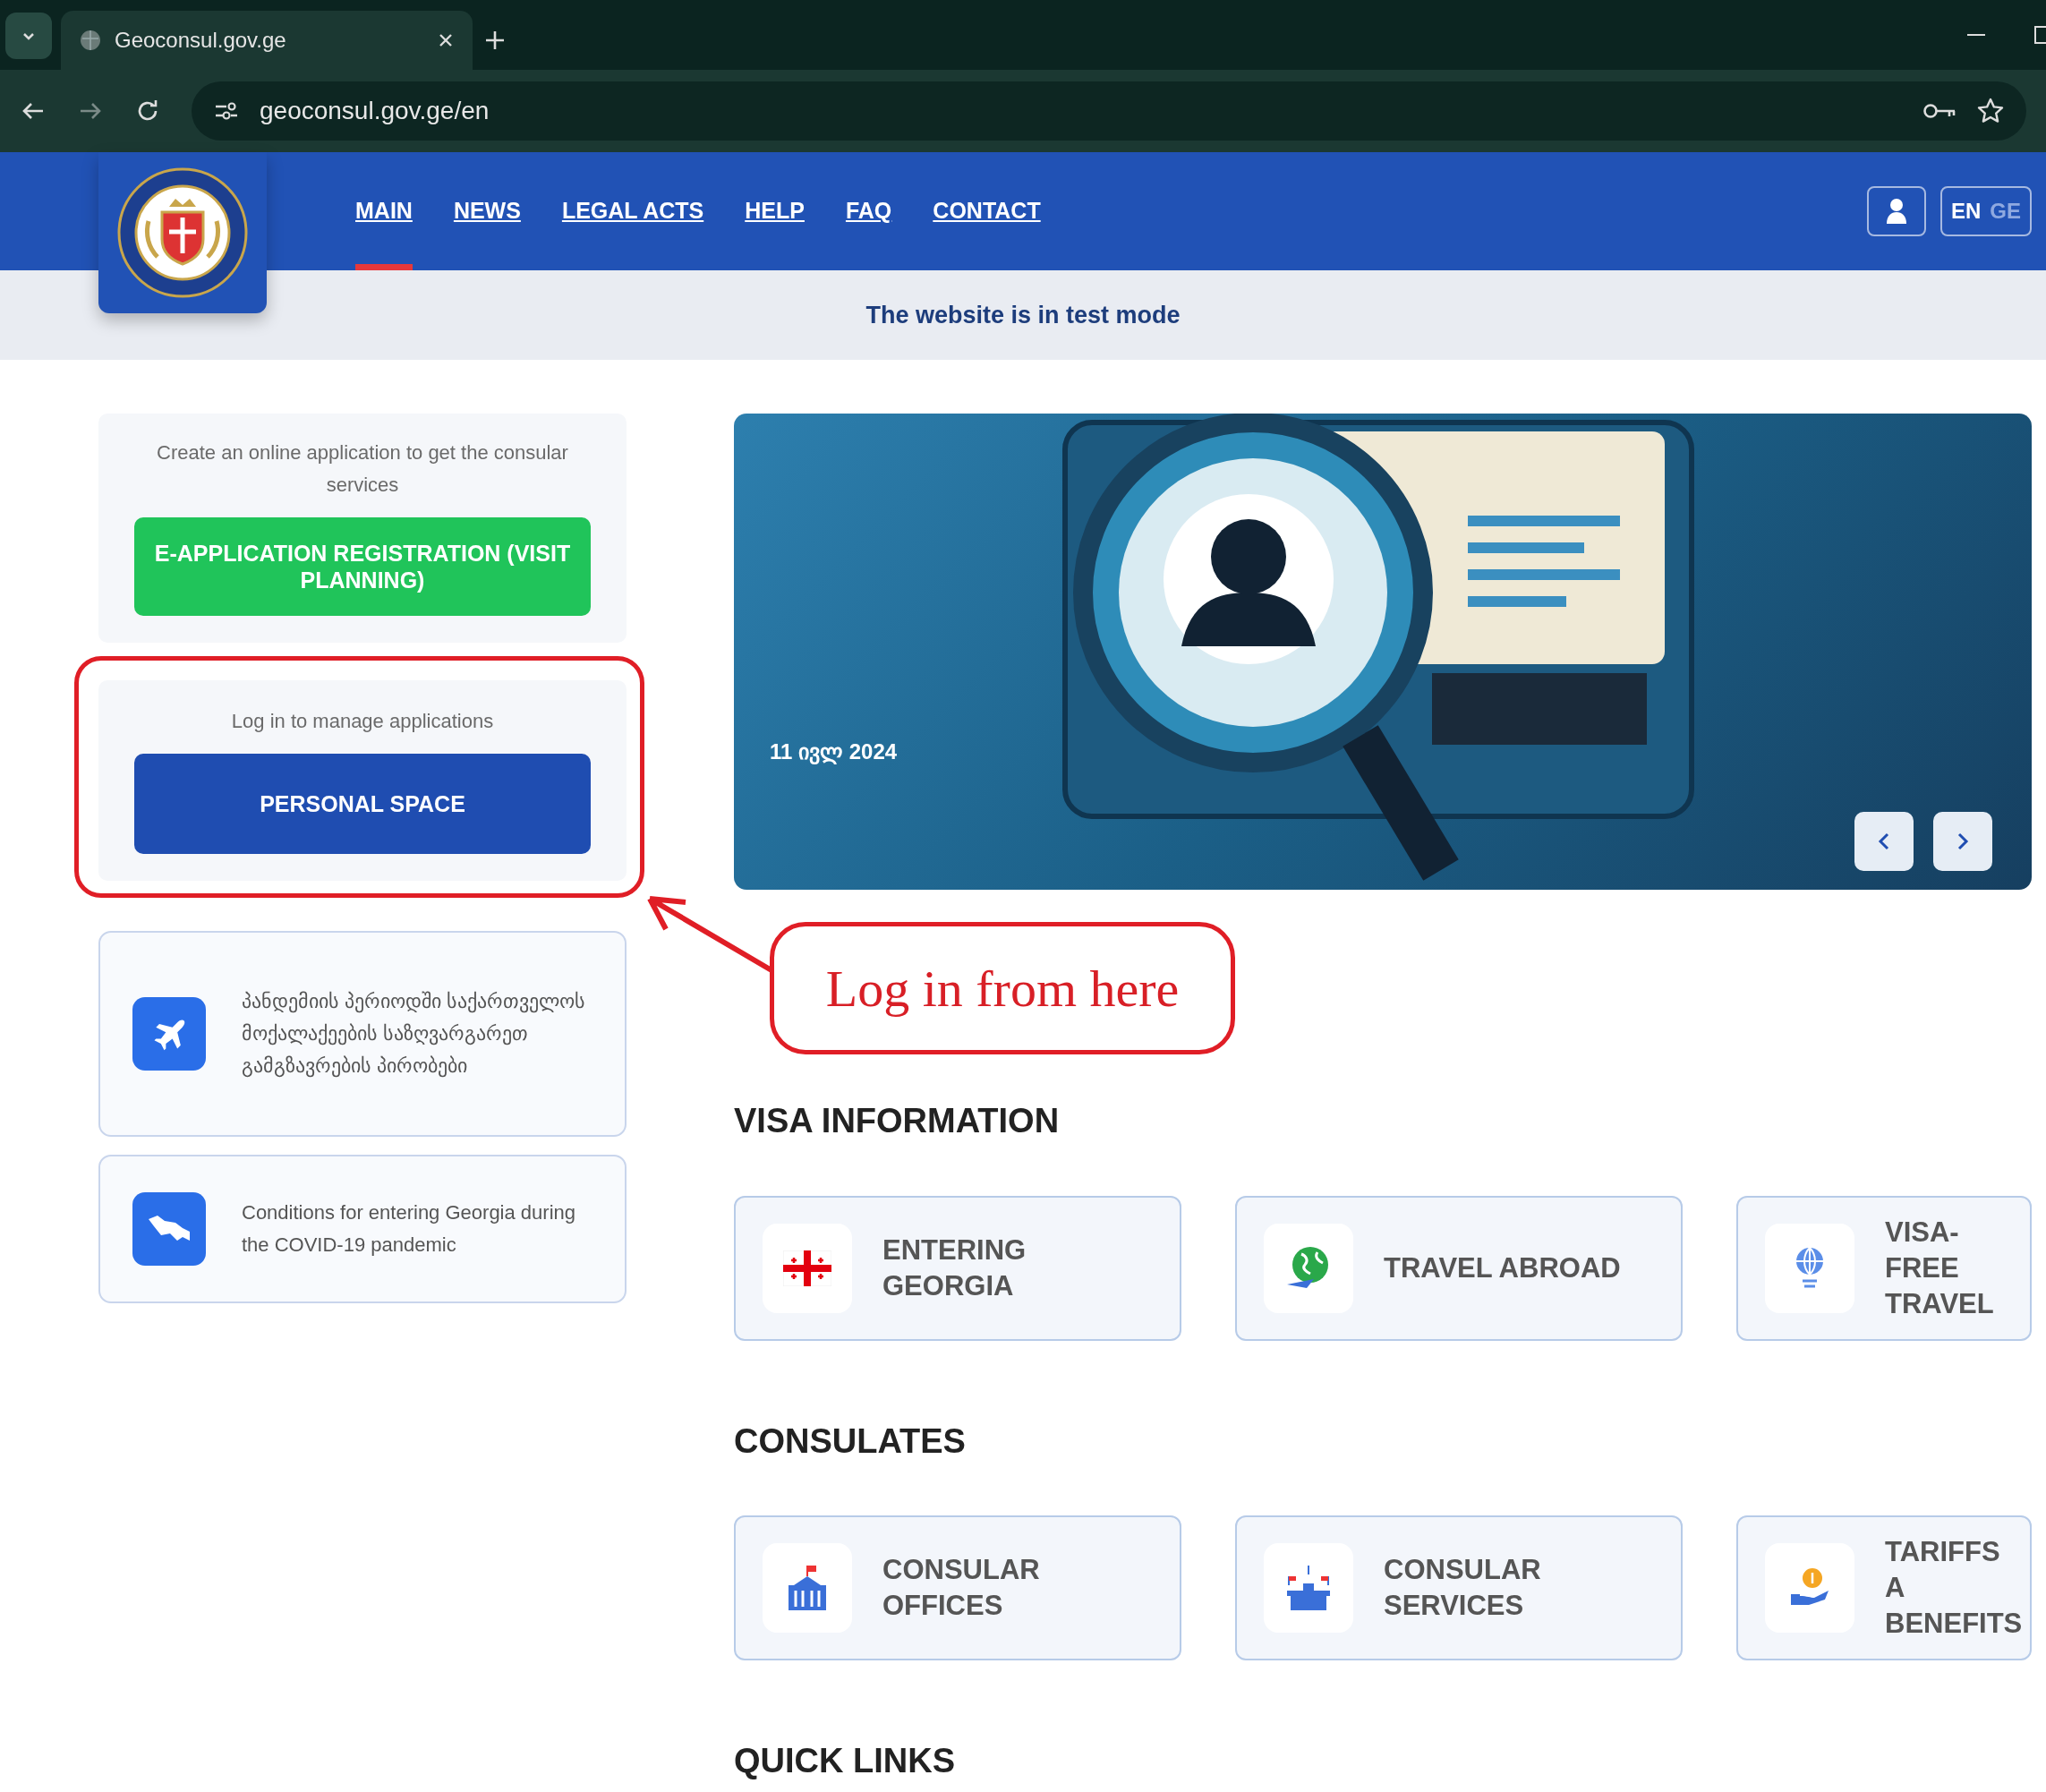  I want to click on card-text: პანდემიის პერიოდში საქართველოს მოქალაქეების საზღვარგარეთ გამგზავრების პირობები, so click(414, 1034).